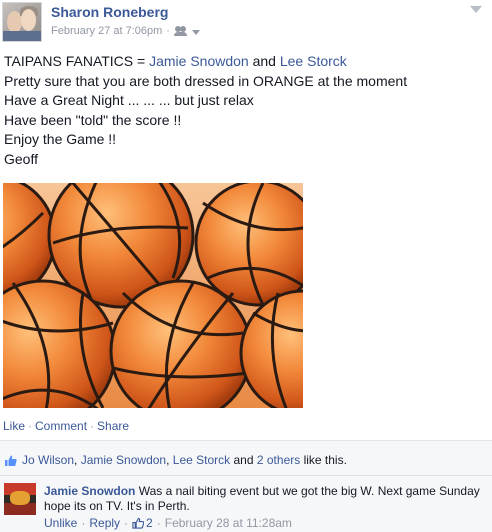 The height and width of the screenshot is (532, 492). Describe the element at coordinates (123, 460) in the screenshot. I see `liker-link-jamie-snowdon: Jamie Snowdon` at that location.